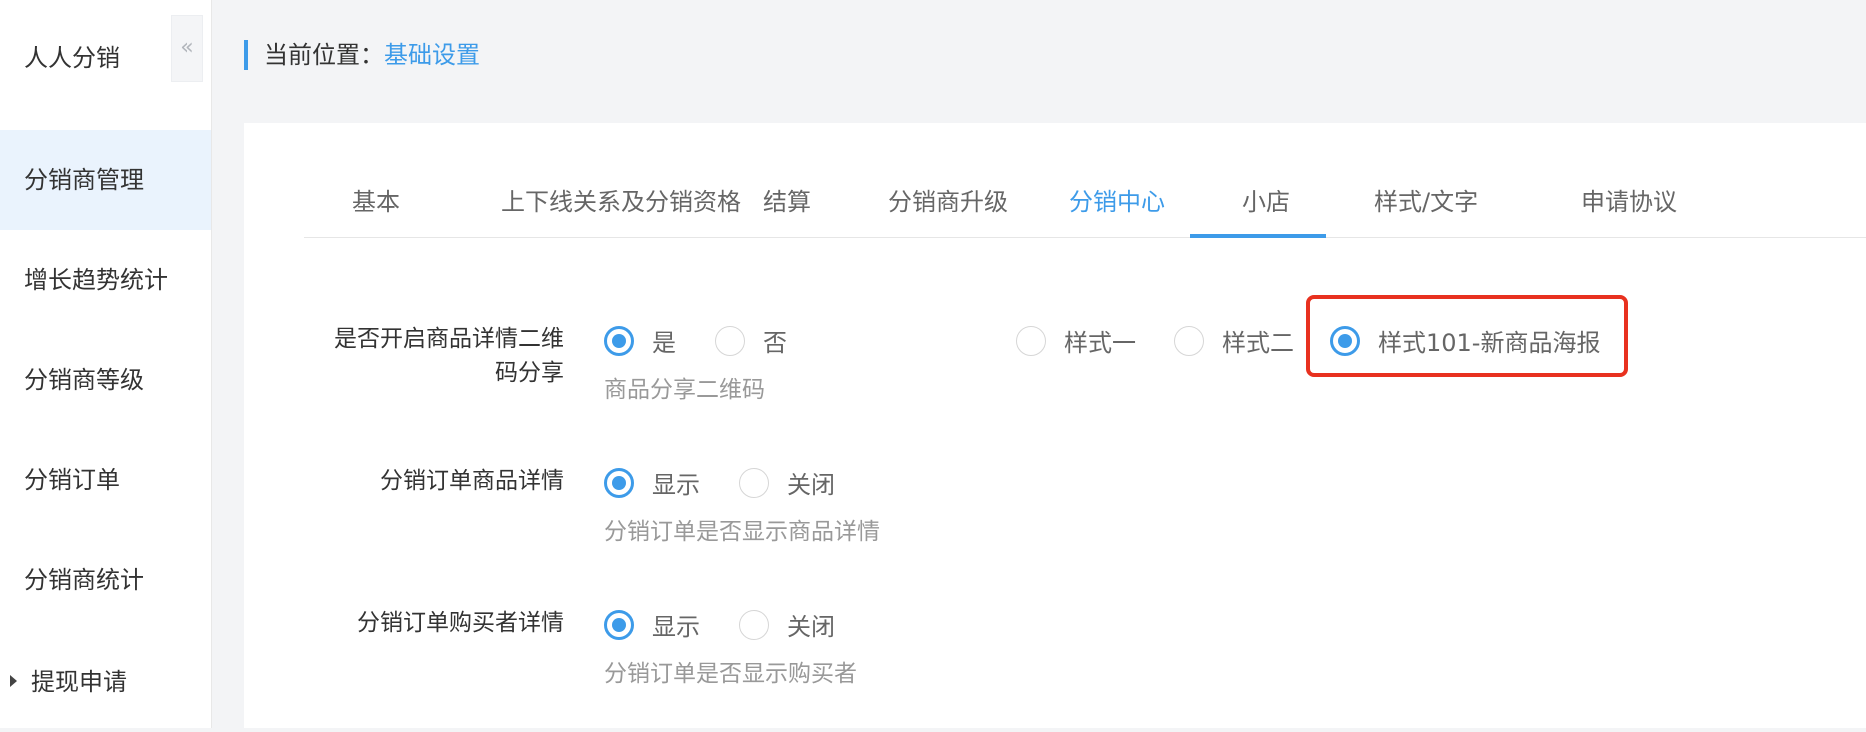  What do you see at coordinates (13, 681) in the screenshot?
I see `caret-right-icon` at bounding box center [13, 681].